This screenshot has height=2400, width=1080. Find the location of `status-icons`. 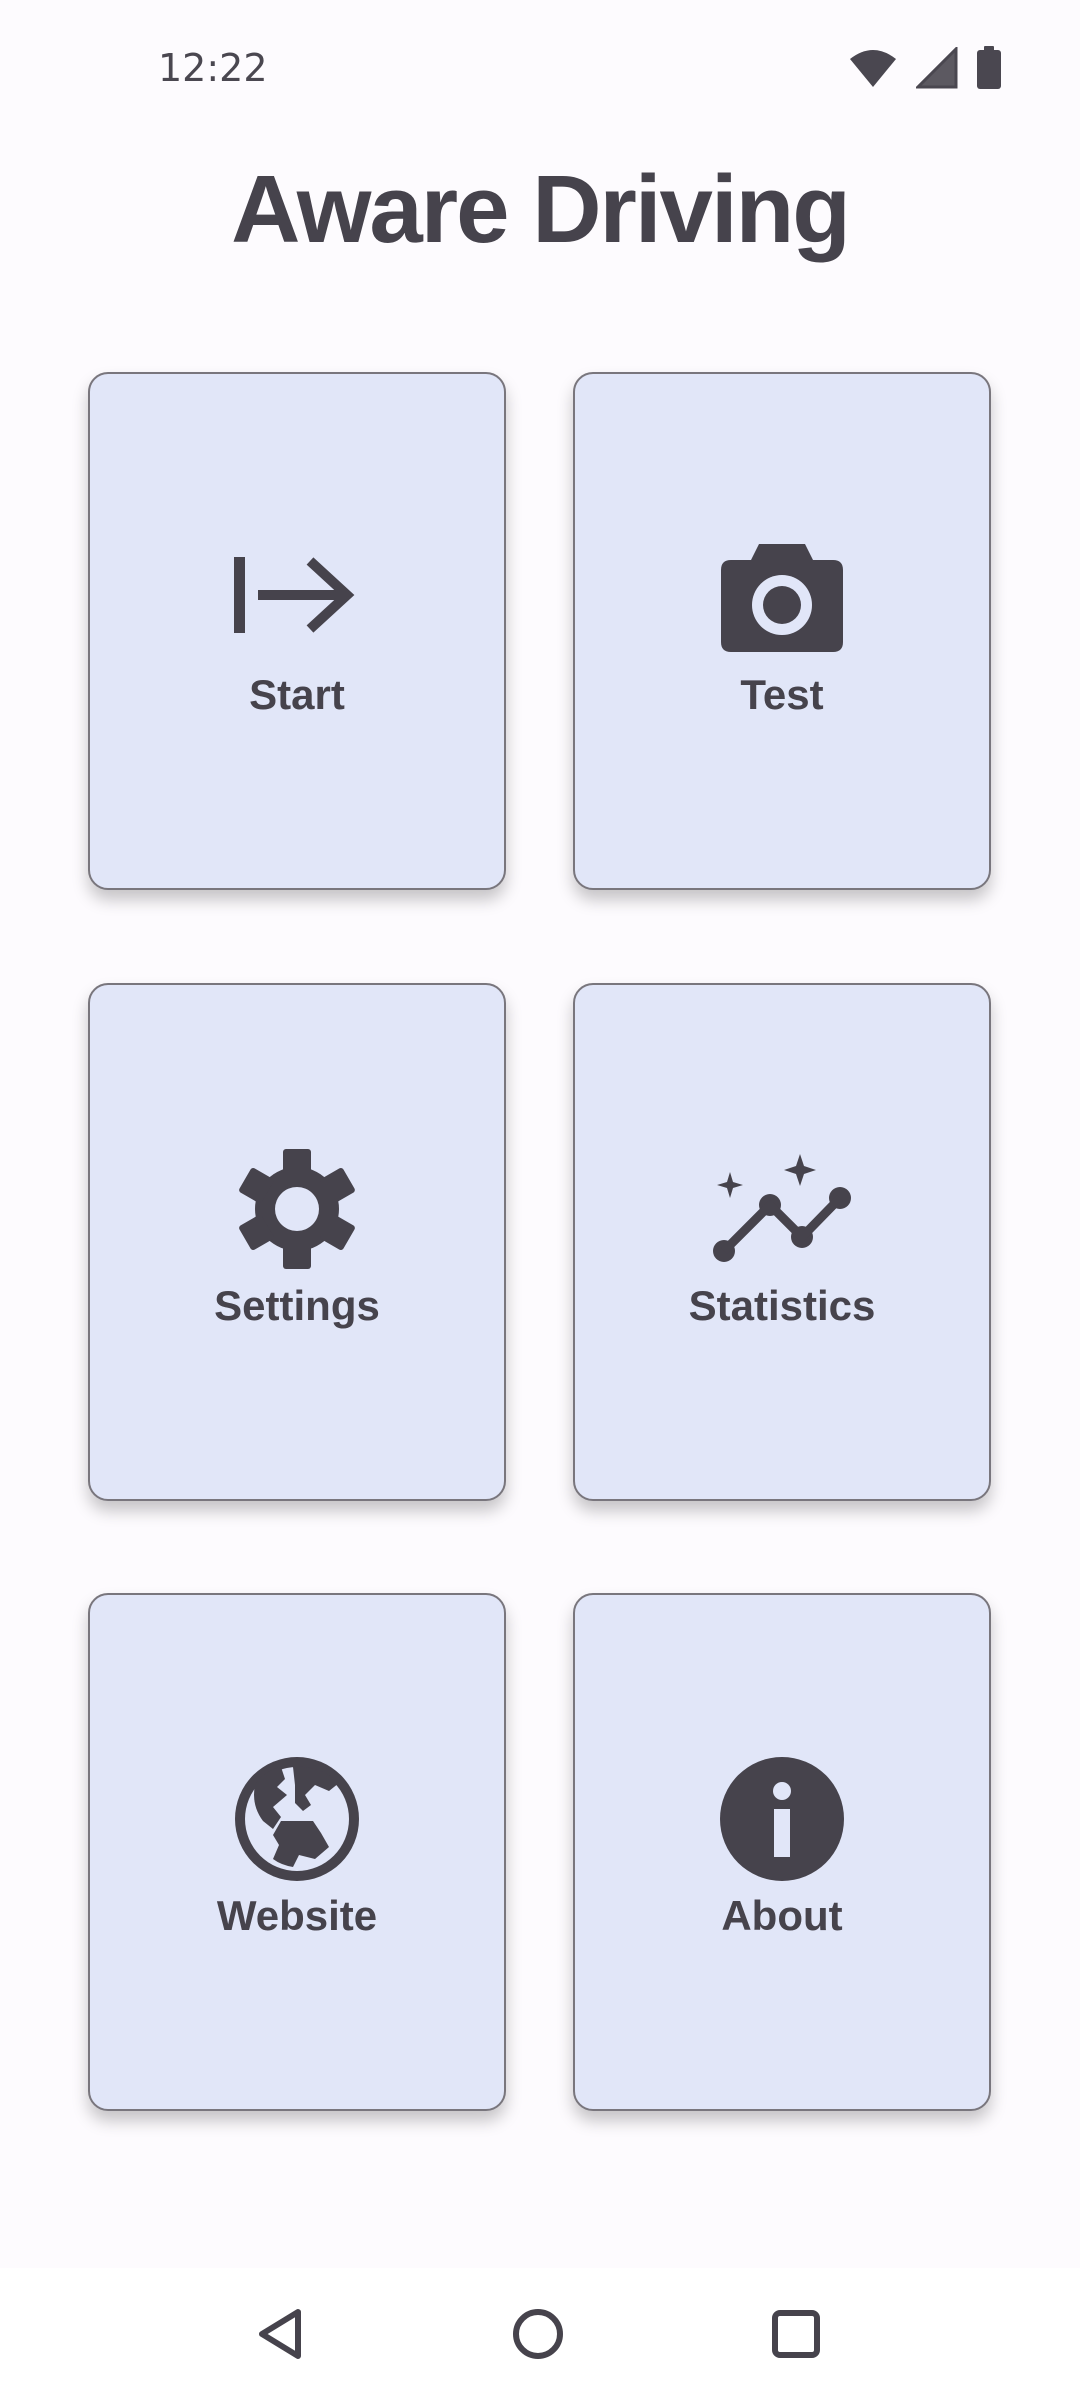

status-icons is located at coordinates (925, 70).